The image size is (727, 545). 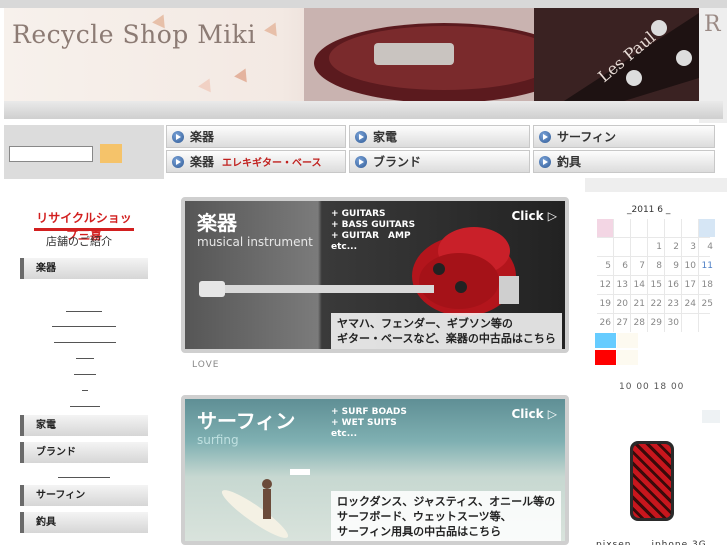 What do you see at coordinates (552, 414) in the screenshot?
I see `play-circle-icon: ▷` at bounding box center [552, 414].